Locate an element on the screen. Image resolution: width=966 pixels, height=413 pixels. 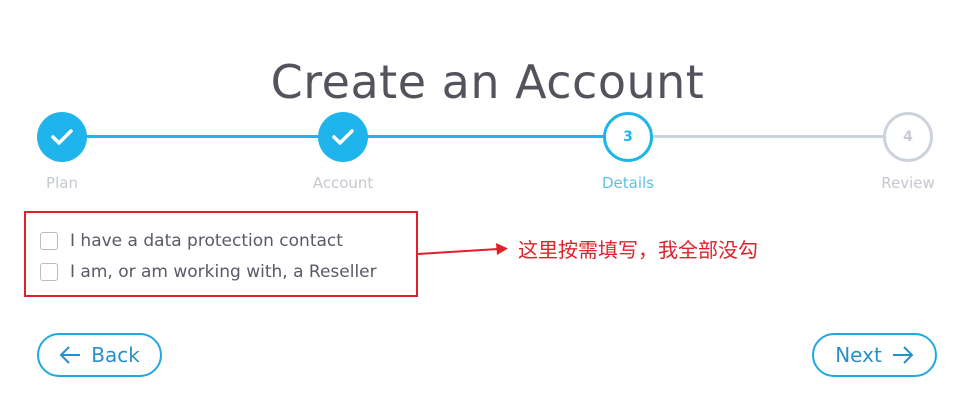
step-3-number: 3 is located at coordinates (628, 137).